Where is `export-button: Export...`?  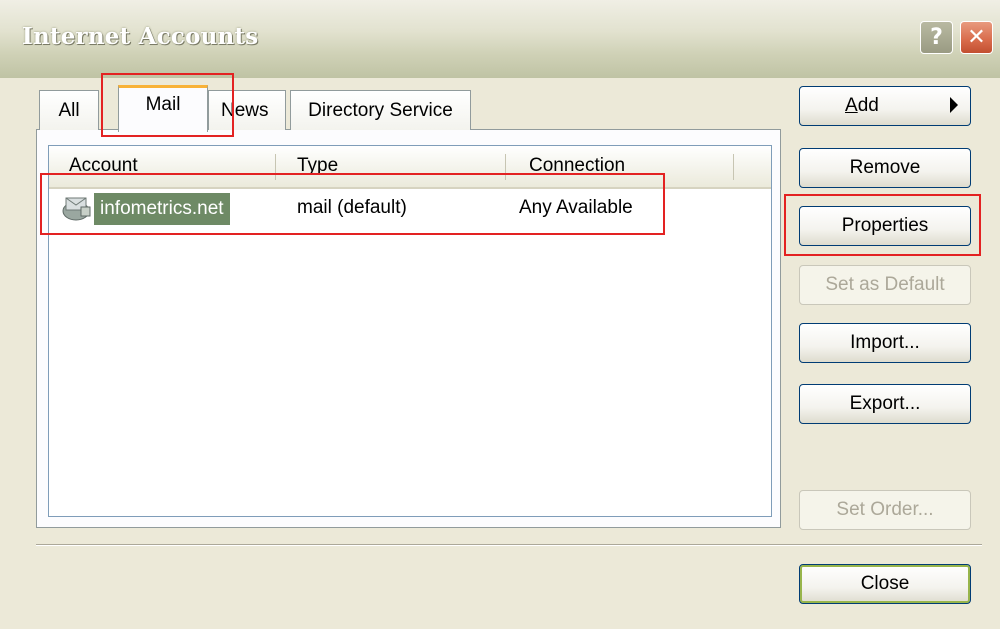
export-button: Export... is located at coordinates (885, 404).